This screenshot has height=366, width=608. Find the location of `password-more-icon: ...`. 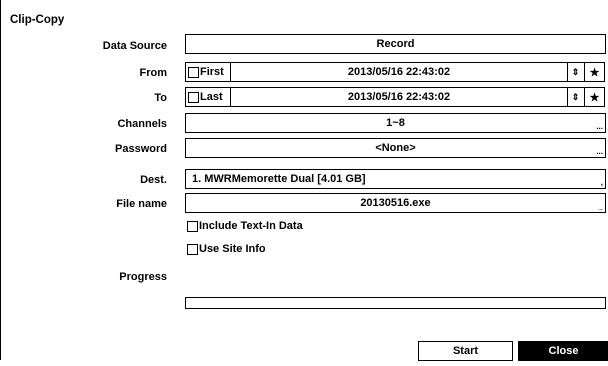

password-more-icon: ... is located at coordinates (599, 151).